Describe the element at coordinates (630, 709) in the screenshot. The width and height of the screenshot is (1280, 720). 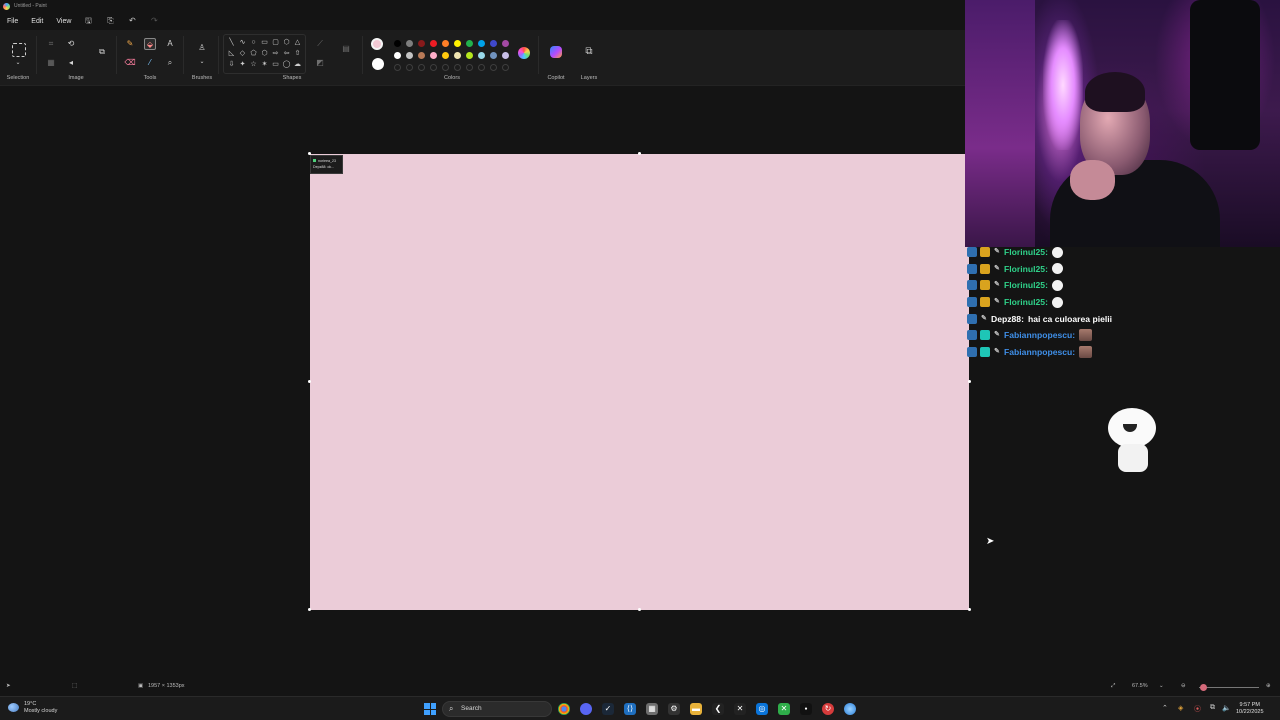
I see `vscode-icon: ⟨⟩` at that location.